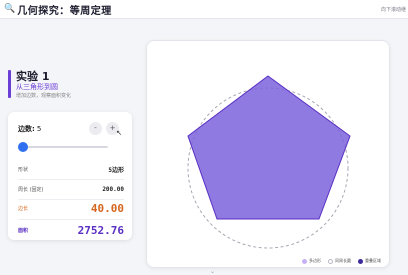 The width and height of the screenshot is (408, 275). Describe the element at coordinates (212, 272) in the screenshot. I see `chevron-down-icon: ⌄` at that location.